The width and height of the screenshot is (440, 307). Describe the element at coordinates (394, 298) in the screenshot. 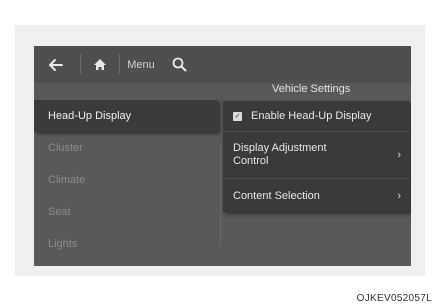

I see `figure-code: OJKEV052057L` at that location.